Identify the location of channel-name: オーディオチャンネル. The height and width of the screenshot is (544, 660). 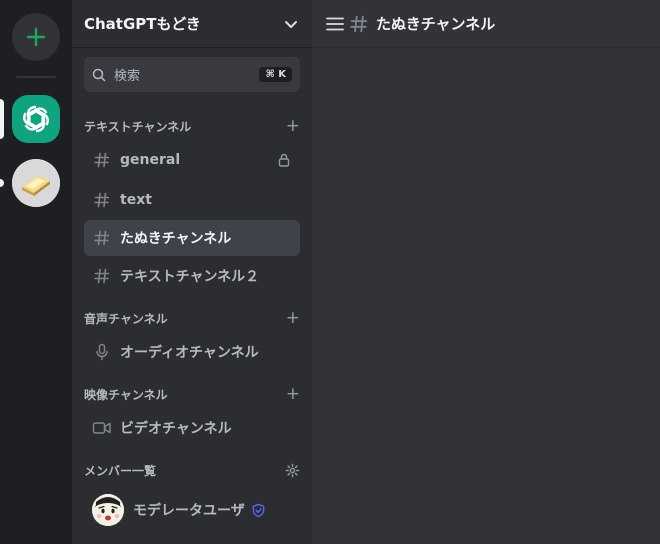
(189, 353).